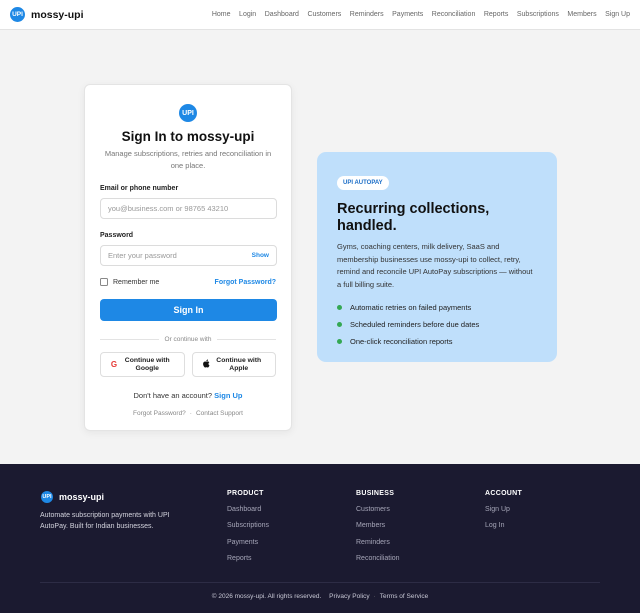 The width and height of the screenshot is (640, 613). What do you see at coordinates (581, 14) in the screenshot?
I see `nav-members: Members` at bounding box center [581, 14].